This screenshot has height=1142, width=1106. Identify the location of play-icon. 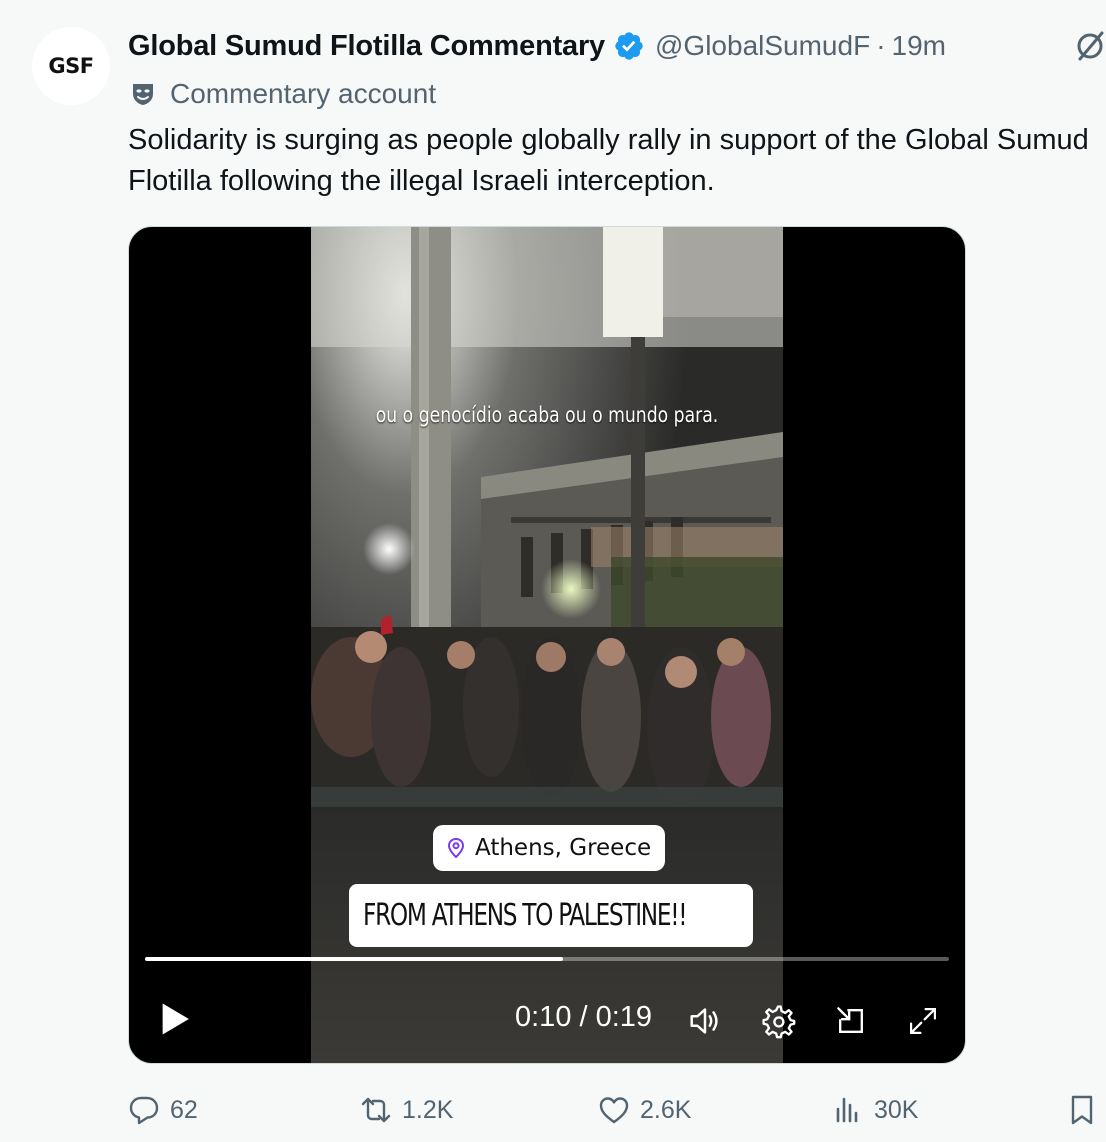
(175, 1019).